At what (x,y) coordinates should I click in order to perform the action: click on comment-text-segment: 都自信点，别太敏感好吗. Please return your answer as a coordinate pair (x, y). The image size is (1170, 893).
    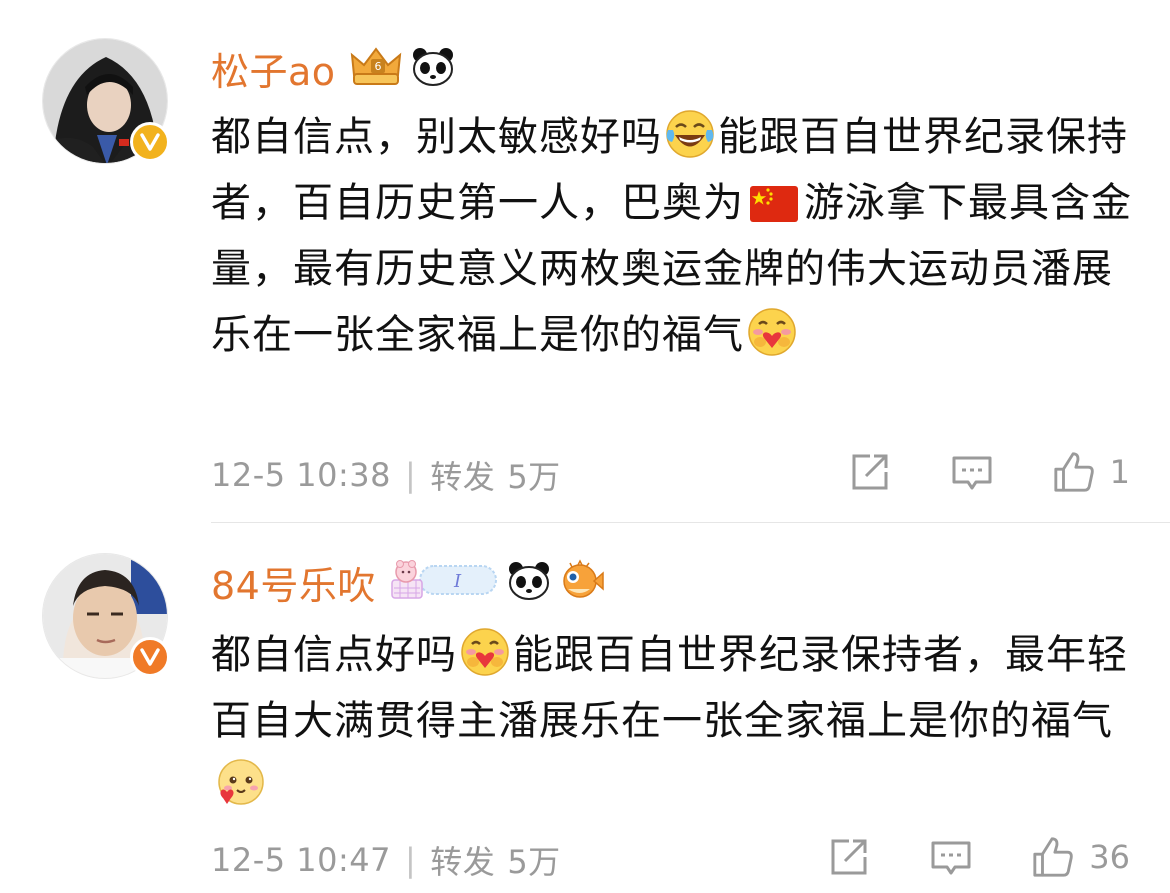
    Looking at the image, I should click on (436, 137).